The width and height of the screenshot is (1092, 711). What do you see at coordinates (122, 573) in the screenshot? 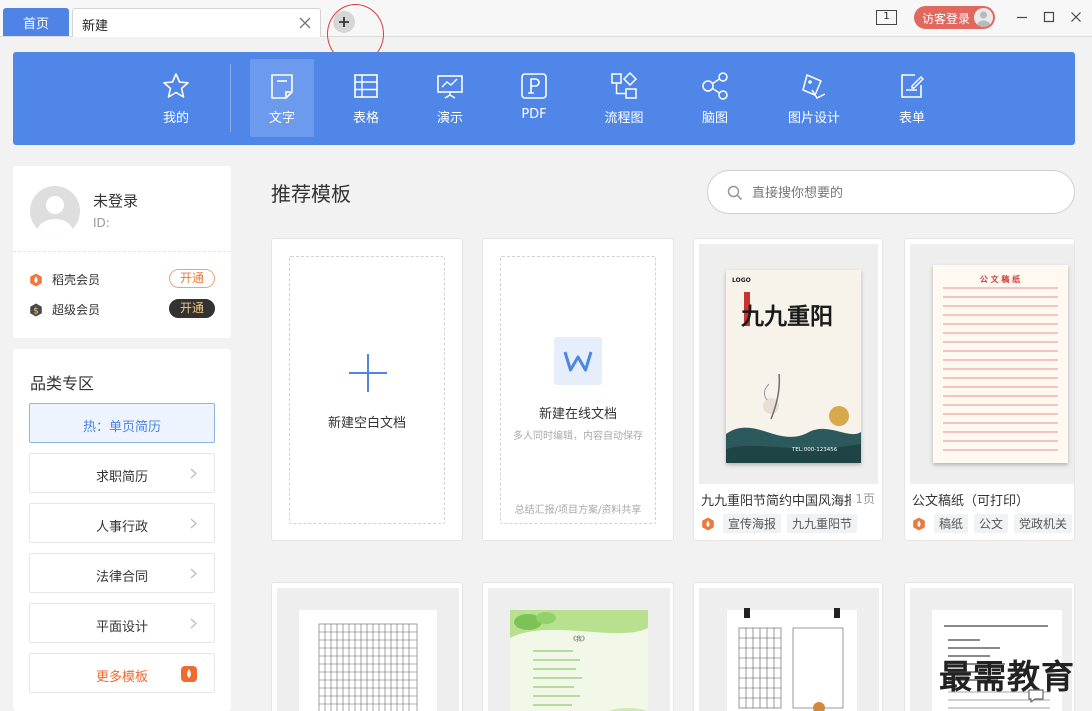
I see `category-legal-contract: 法律合同` at bounding box center [122, 573].